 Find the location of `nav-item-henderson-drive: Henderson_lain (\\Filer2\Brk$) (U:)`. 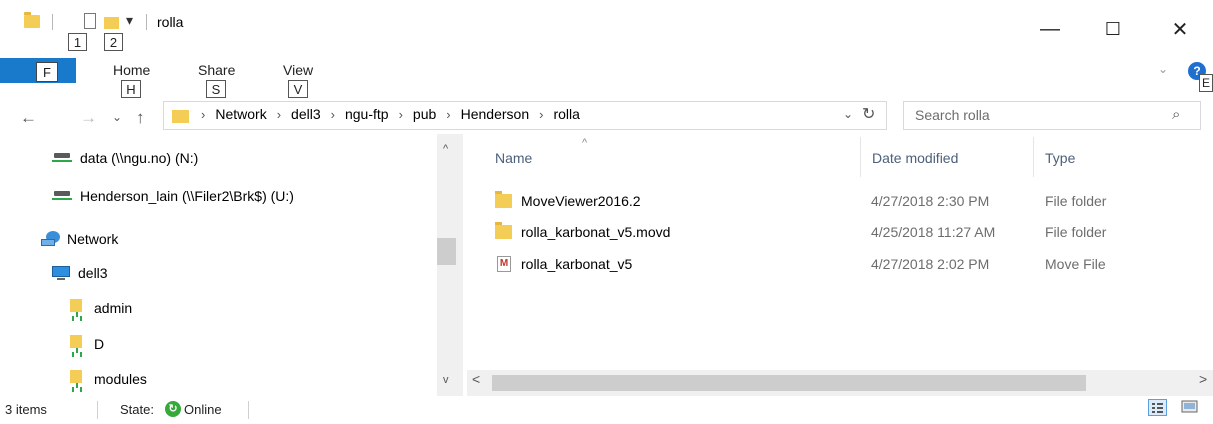

nav-item-henderson-drive: Henderson_lain (\\Filer2\Brk$) (U:) is located at coordinates (173, 196).